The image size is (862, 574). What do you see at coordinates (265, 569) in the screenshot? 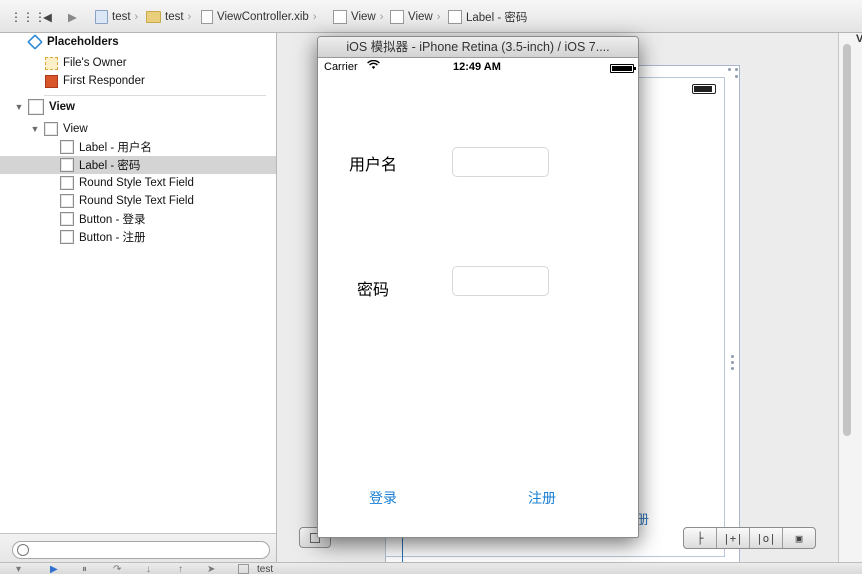
I see `scheme-label: test` at bounding box center [265, 569].